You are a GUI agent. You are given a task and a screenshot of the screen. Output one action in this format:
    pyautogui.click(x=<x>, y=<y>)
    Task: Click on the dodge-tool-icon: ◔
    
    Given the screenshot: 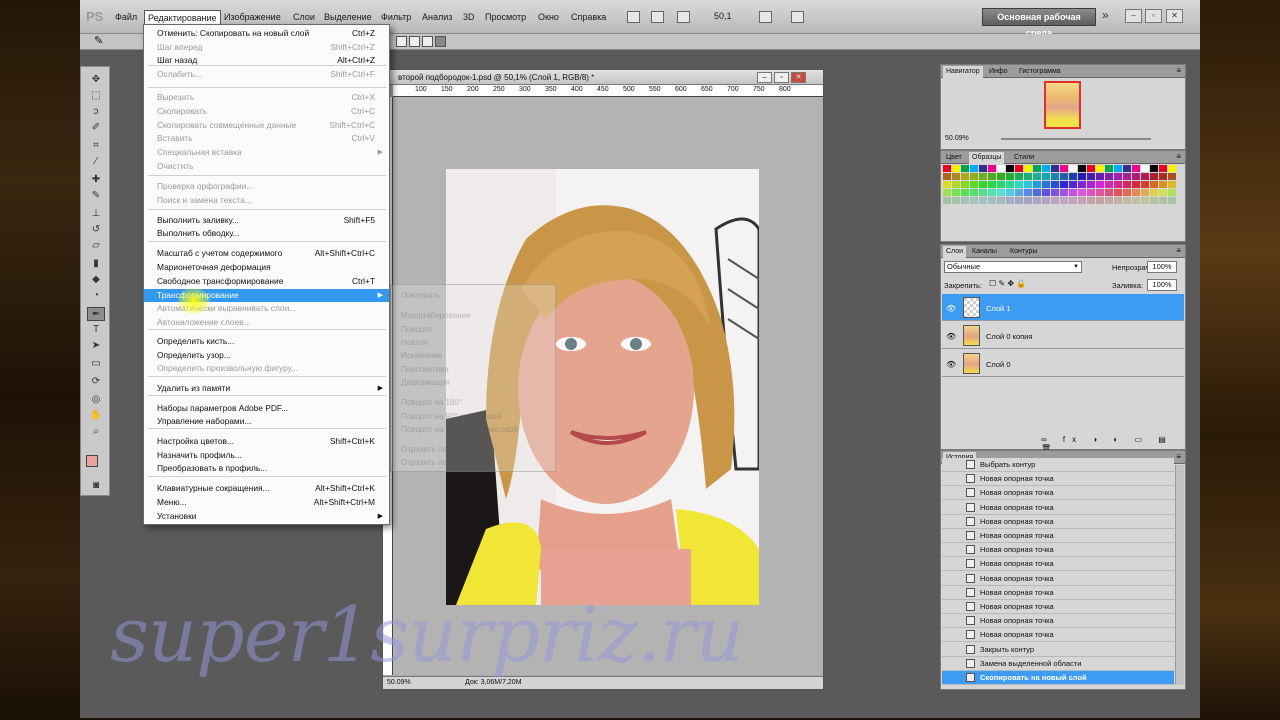 What is the action you would take?
    pyautogui.click(x=96, y=296)
    